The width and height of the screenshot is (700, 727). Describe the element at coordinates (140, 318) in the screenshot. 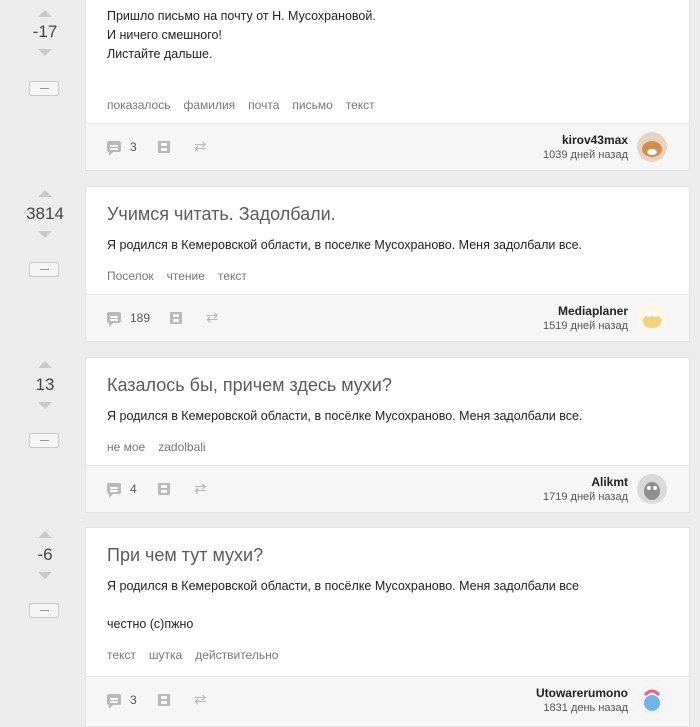

I see `comment-count: 189` at that location.